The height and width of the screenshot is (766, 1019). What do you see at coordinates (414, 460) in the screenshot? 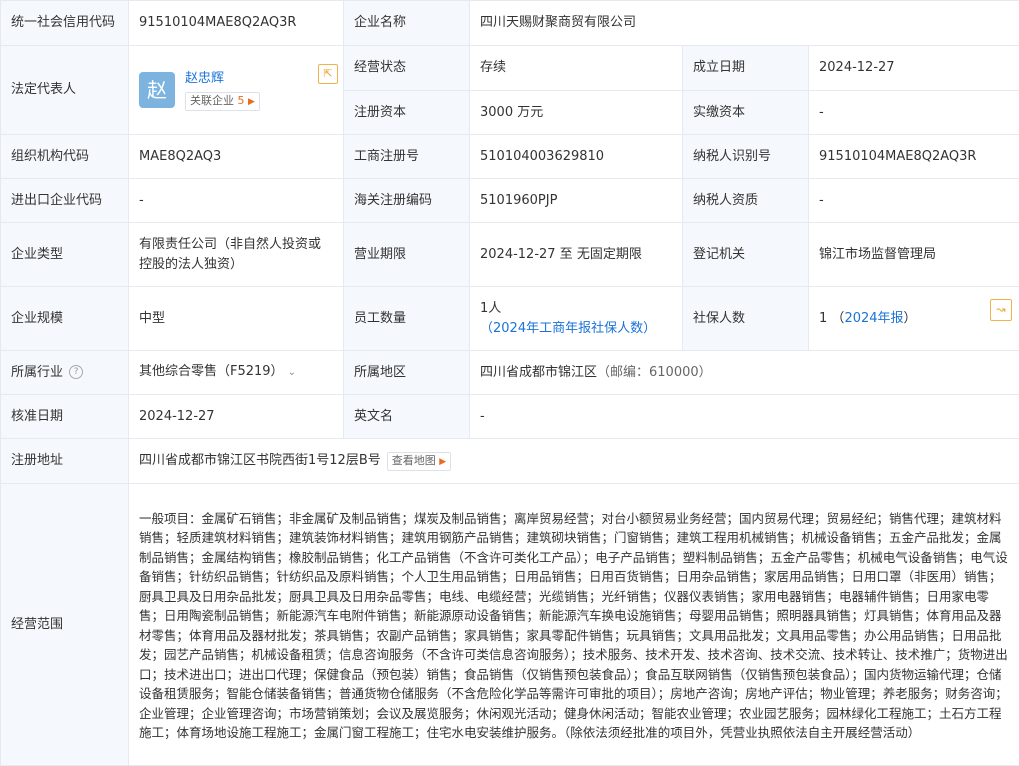
I see `view-map-label: 查看地图` at bounding box center [414, 460].